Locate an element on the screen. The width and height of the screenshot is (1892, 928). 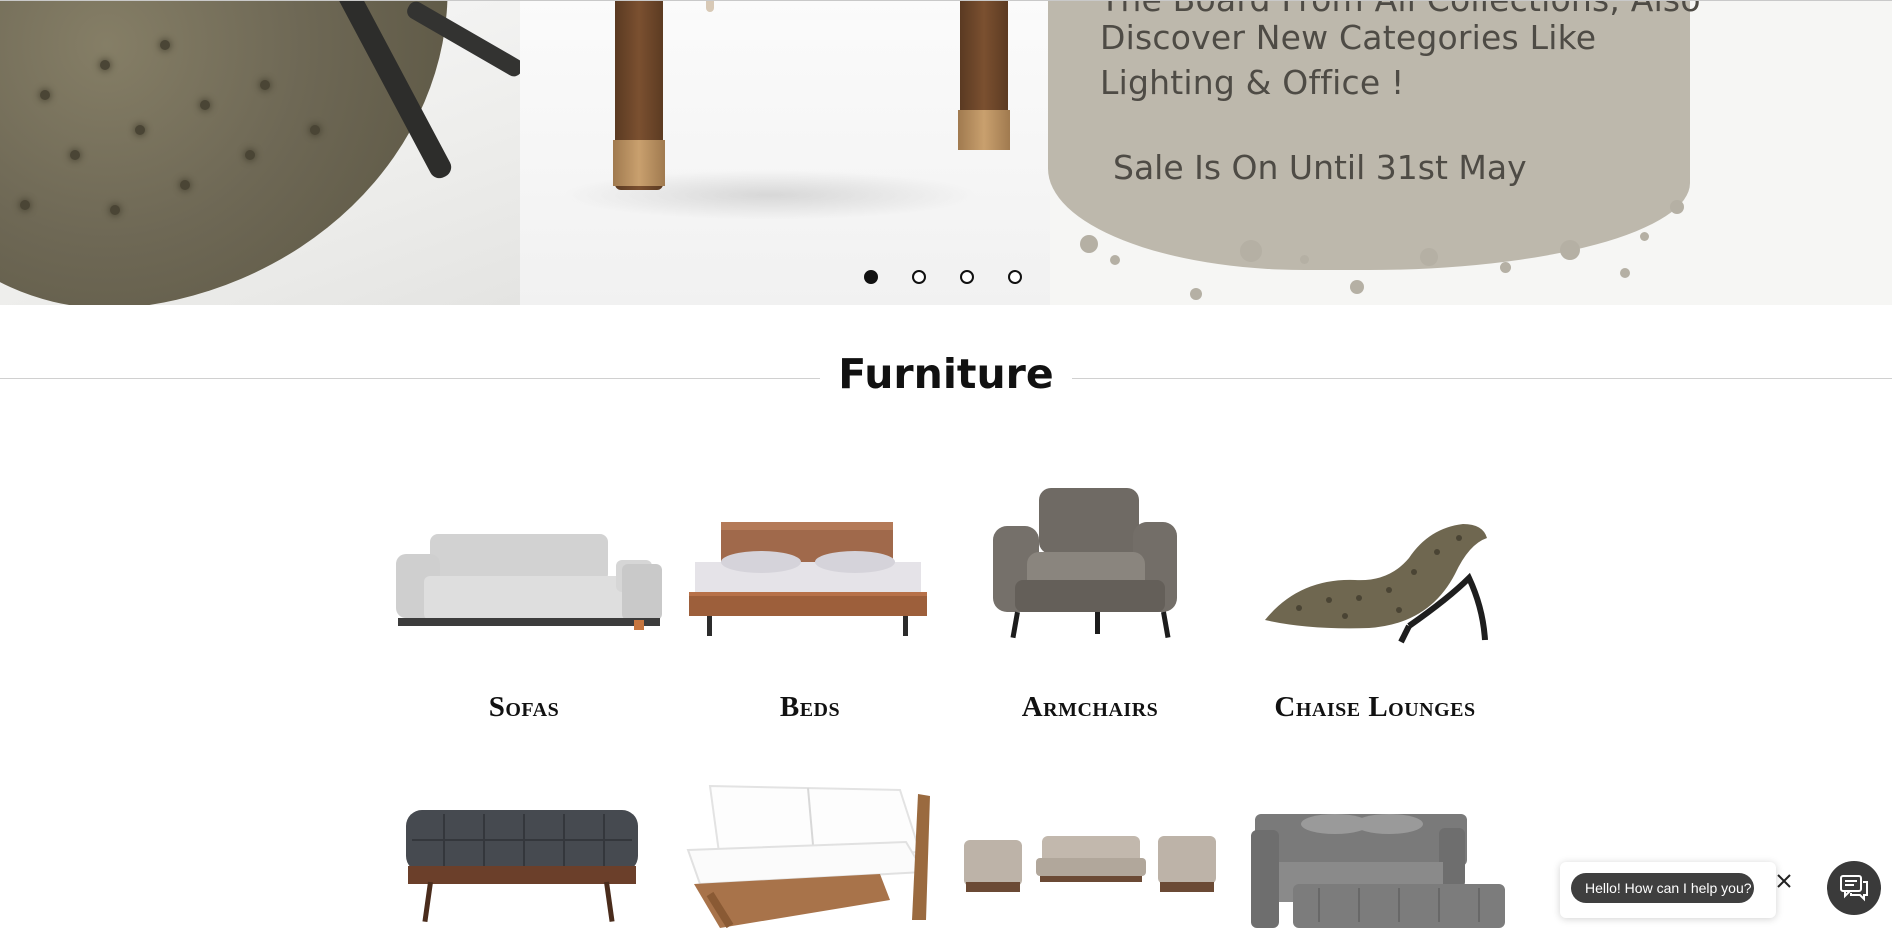
chat-greeting-bubble: Hello! How can I help you? is located at coordinates (1662, 888).